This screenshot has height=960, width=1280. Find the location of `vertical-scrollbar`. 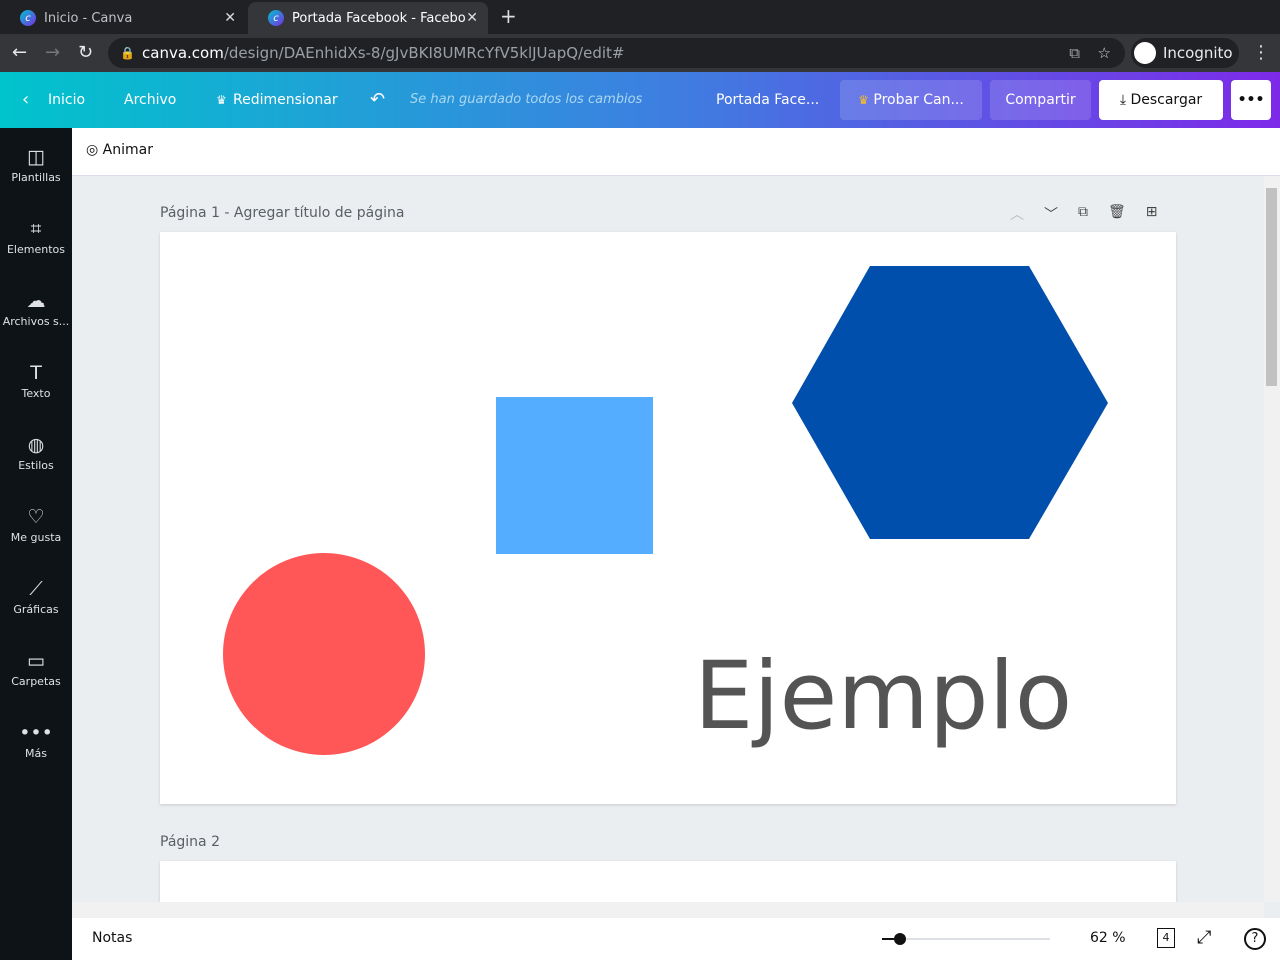

vertical-scrollbar is located at coordinates (1272, 539).